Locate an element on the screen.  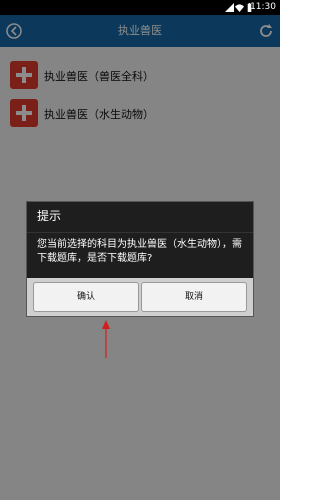
status-bar: 11:30 is located at coordinates (140, 7).